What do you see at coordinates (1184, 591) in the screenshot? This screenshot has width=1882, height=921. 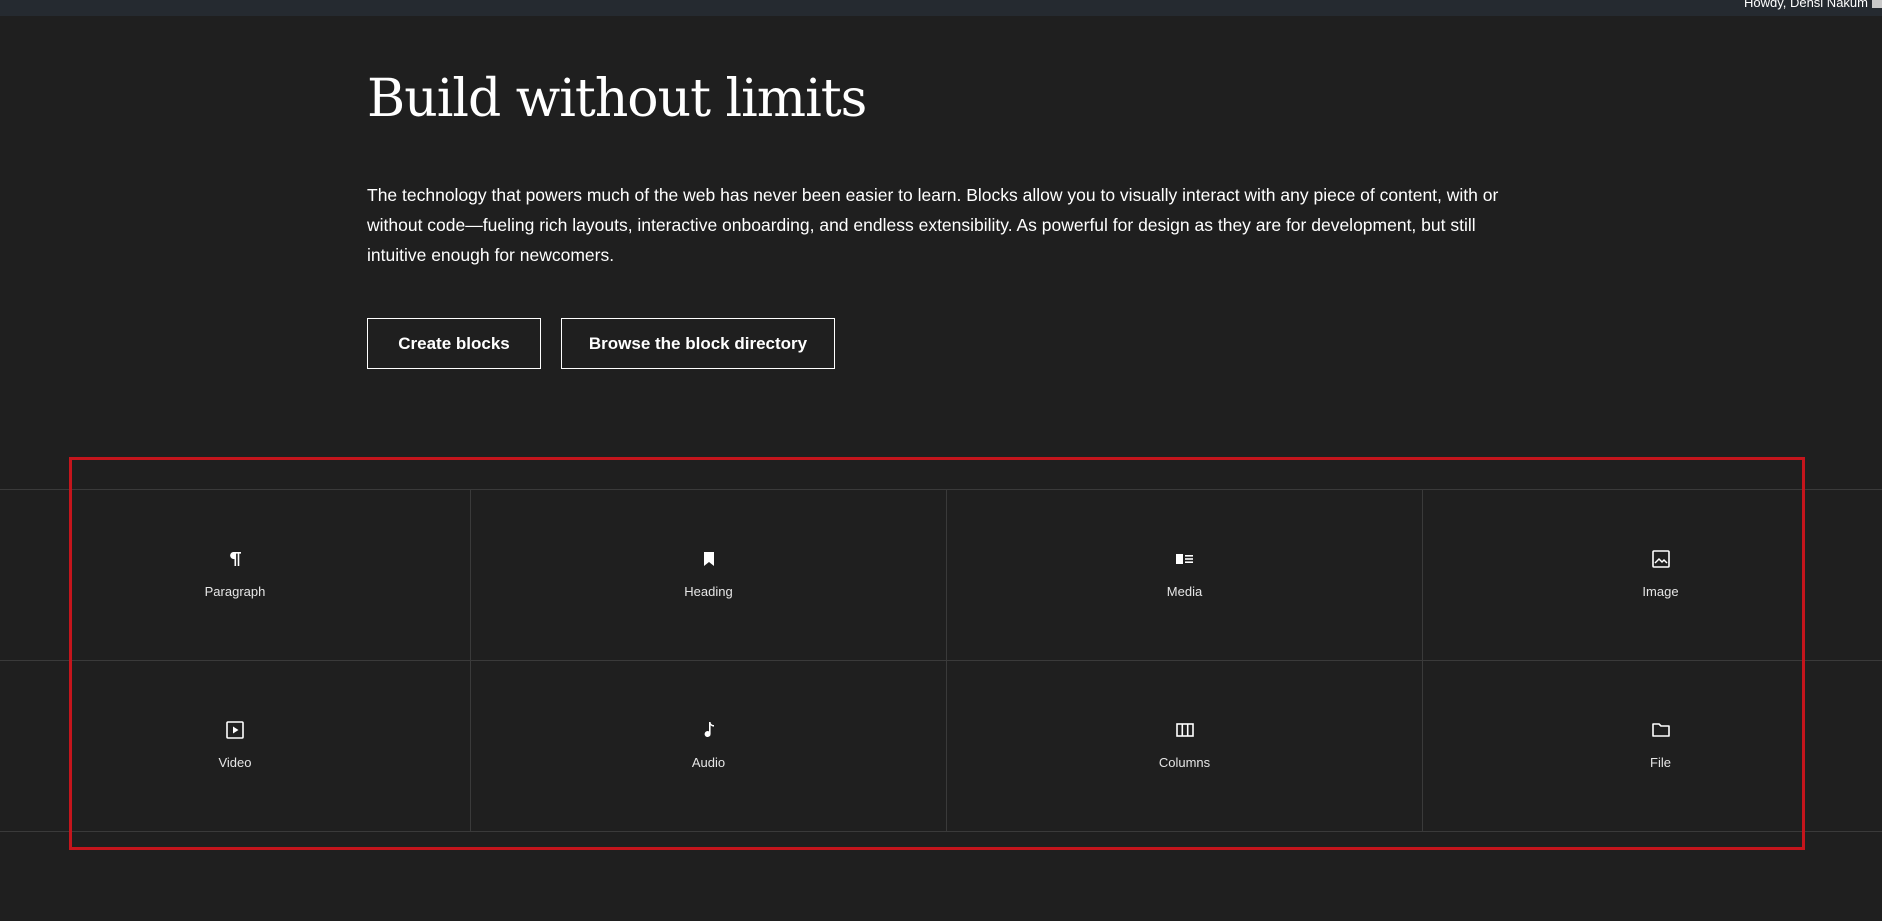 I see `block-label: Media` at bounding box center [1184, 591].